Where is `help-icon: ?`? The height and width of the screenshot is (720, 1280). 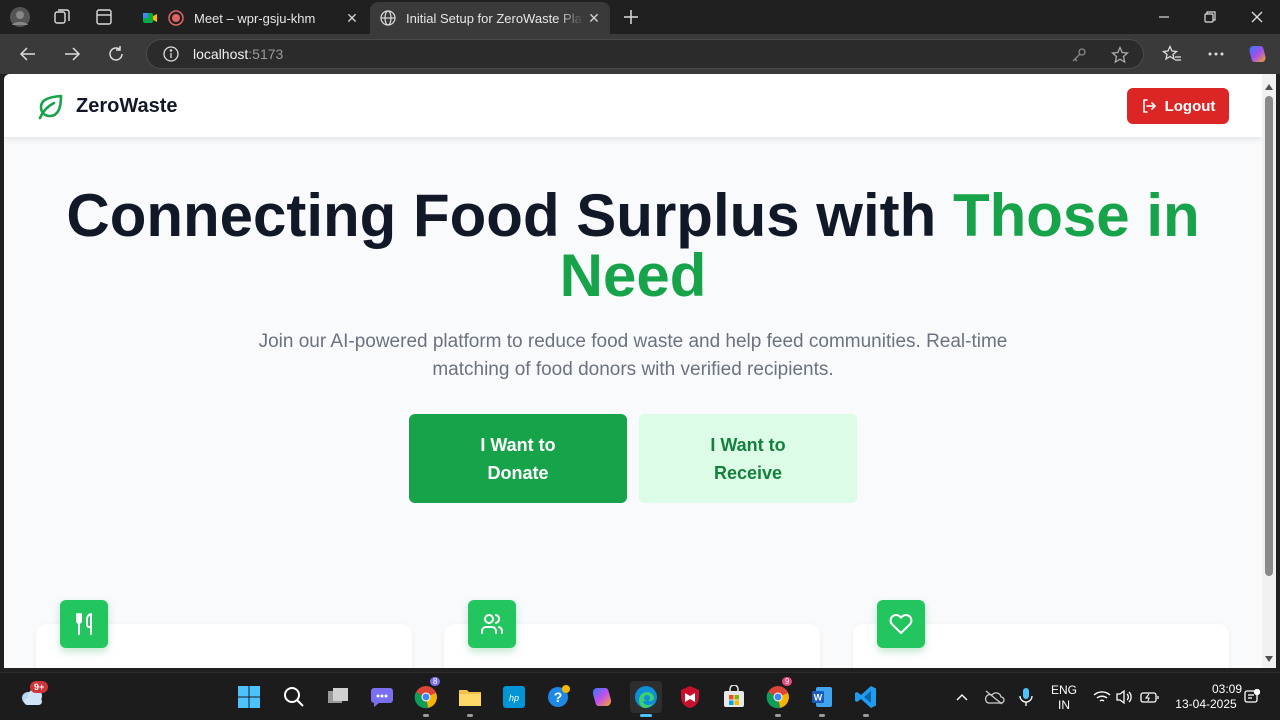 help-icon: ? is located at coordinates (558, 697).